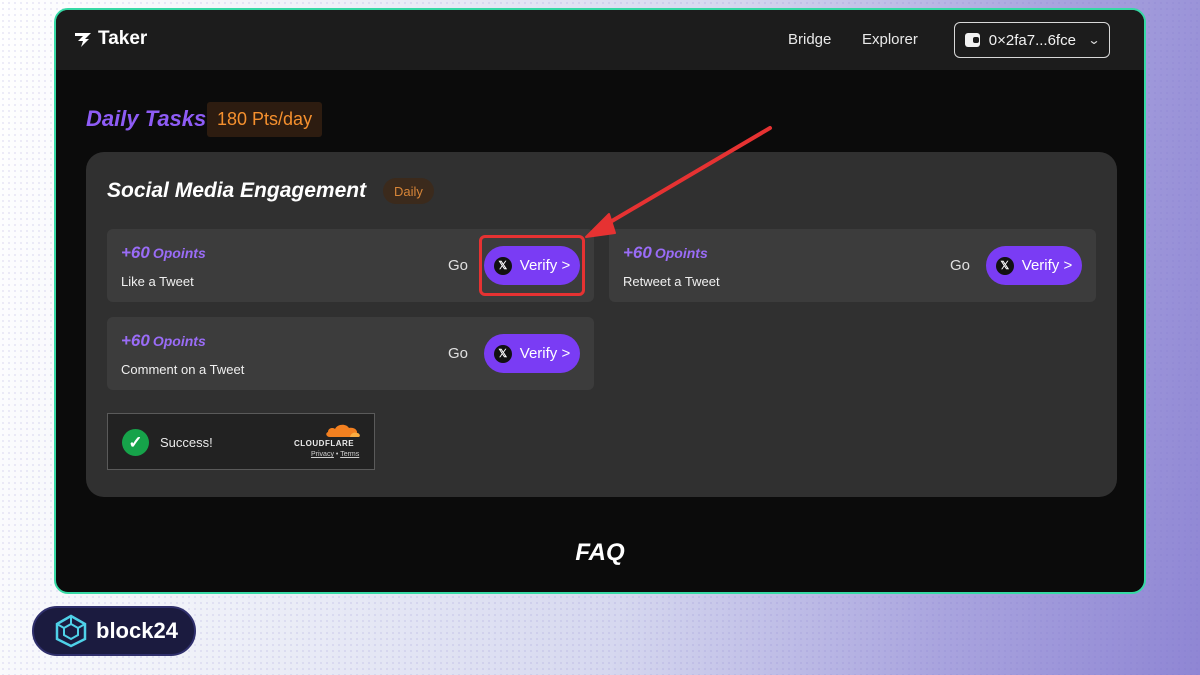 Image resolution: width=1200 pixels, height=675 pixels. What do you see at coordinates (809, 39) in the screenshot?
I see `nav-bridge-link: Bridge` at bounding box center [809, 39].